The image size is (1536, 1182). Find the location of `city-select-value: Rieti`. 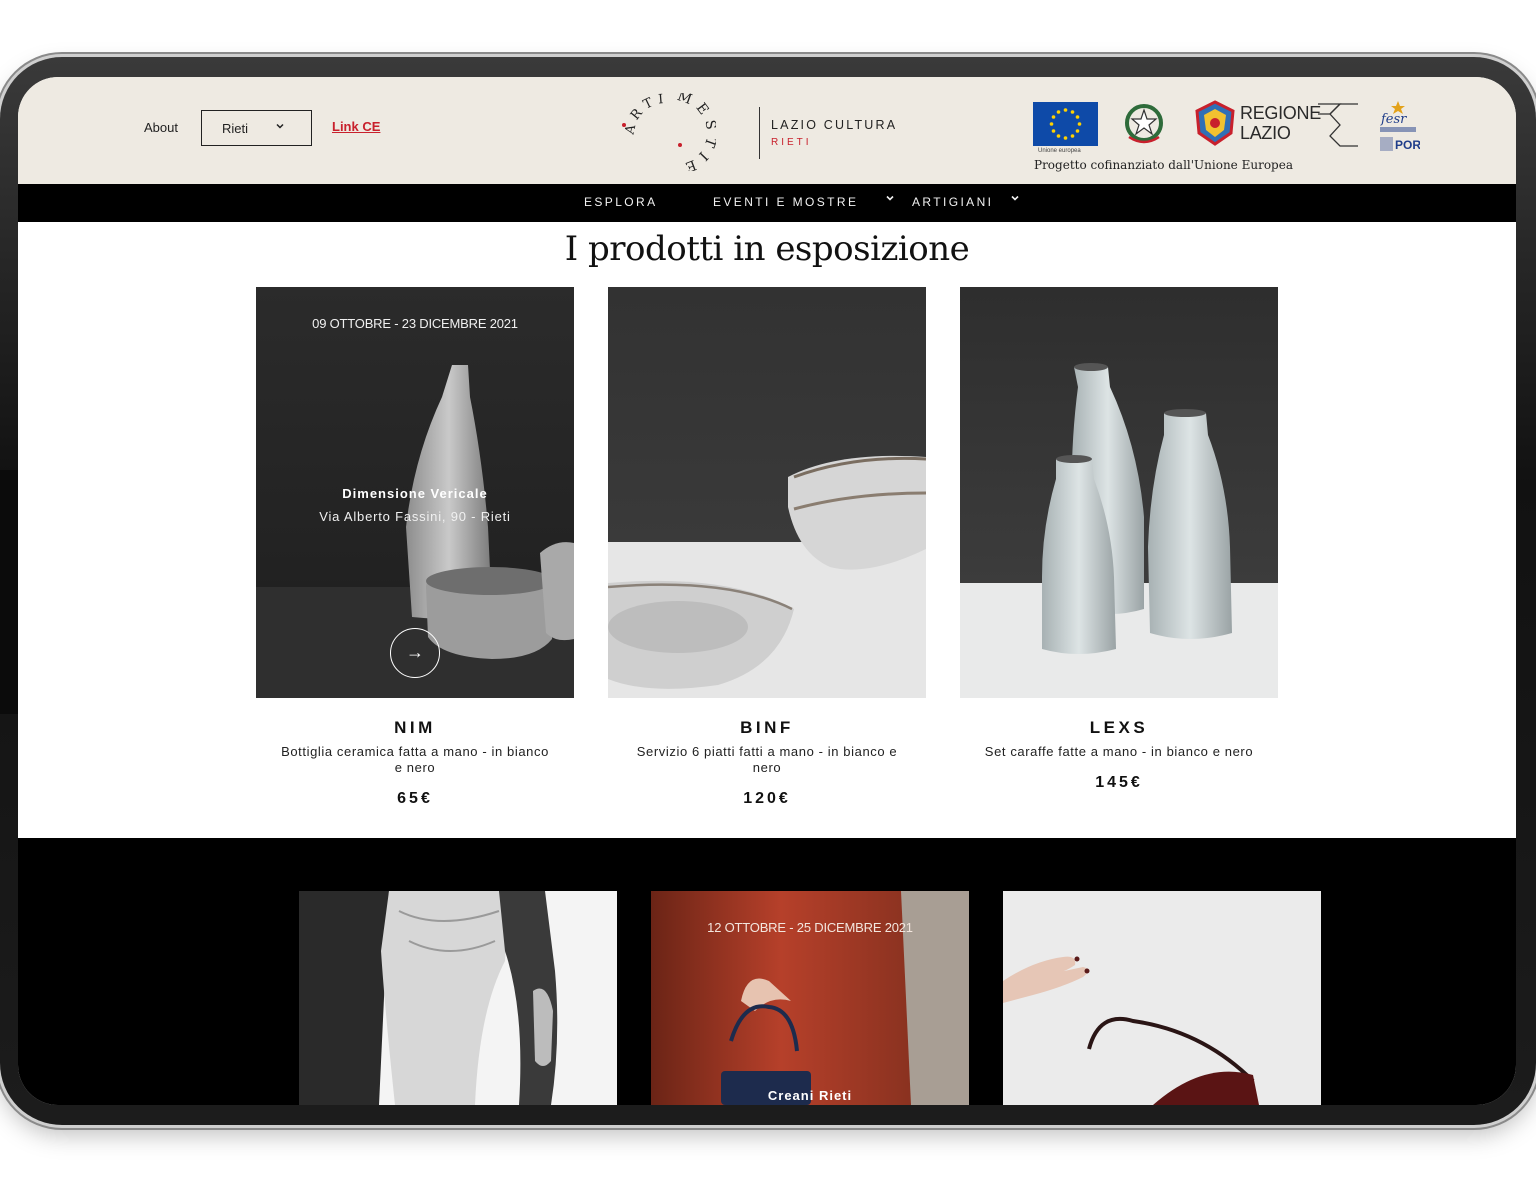

city-select-value: Rieti is located at coordinates (235, 128).